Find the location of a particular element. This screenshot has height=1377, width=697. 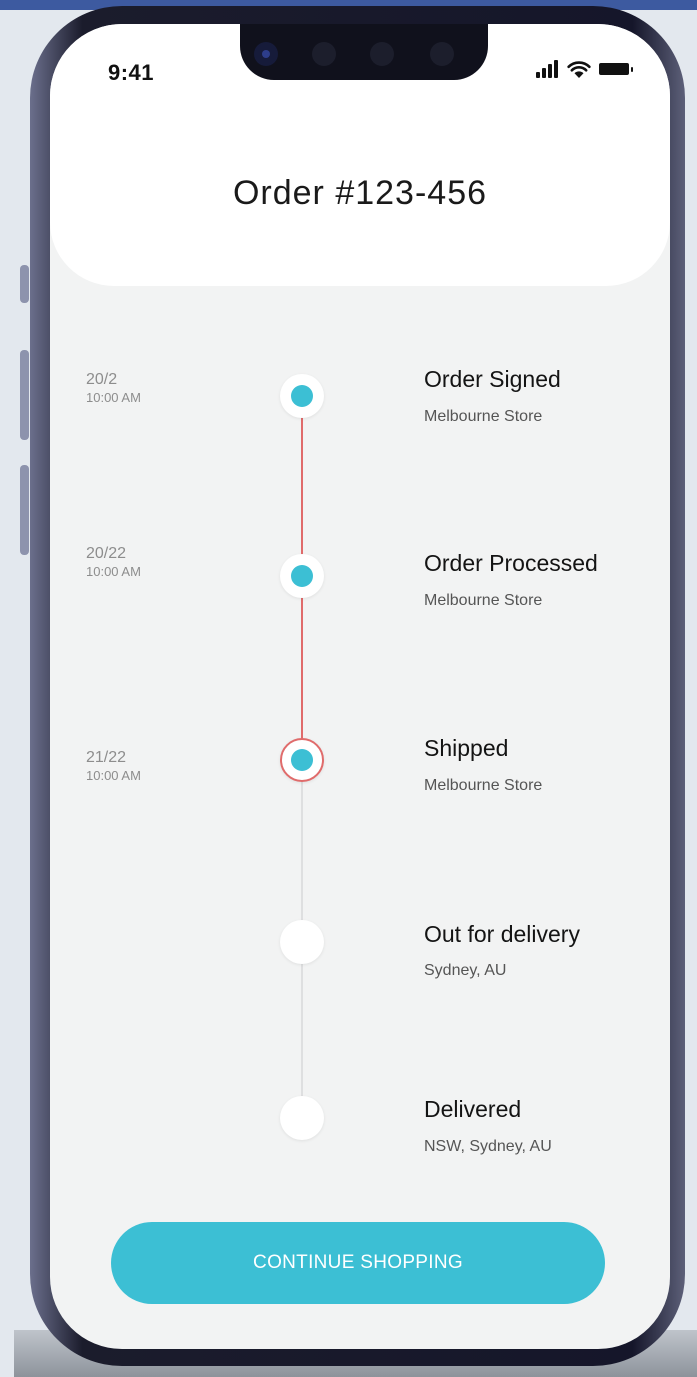

step-title: Shipped is located at coordinates (466, 748).